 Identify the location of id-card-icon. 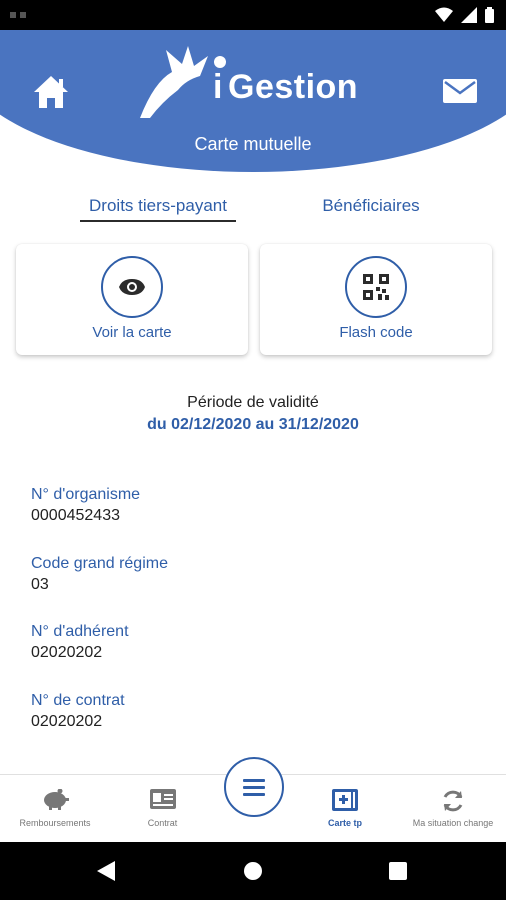
(162, 799).